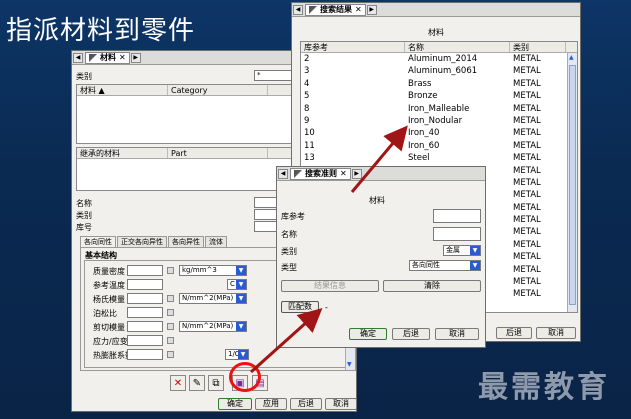  What do you see at coordinates (197, 383) in the screenshot?
I see `edit-icon: ✎` at bounding box center [197, 383].